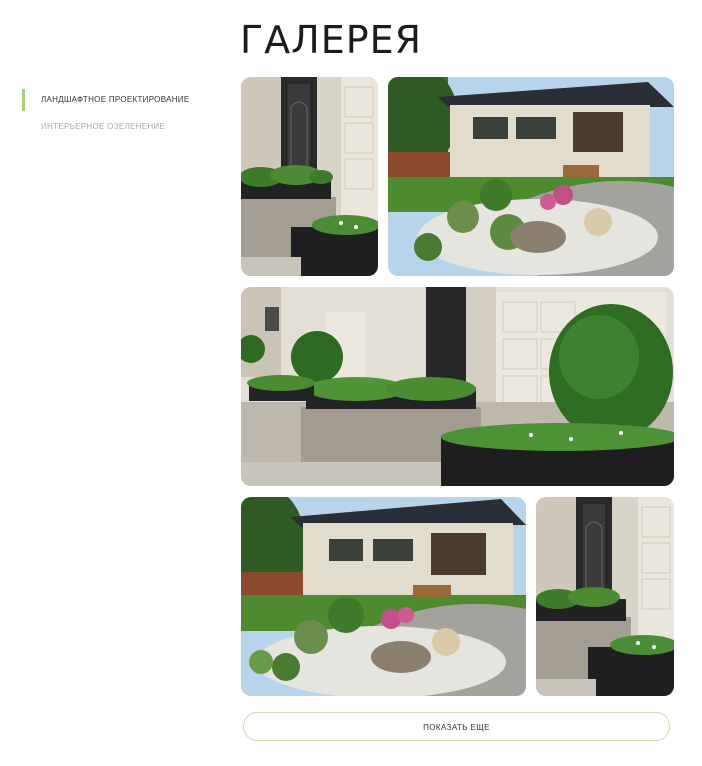 The width and height of the screenshot is (702, 766). Describe the element at coordinates (331, 40) in the screenshot. I see `page-title: ГАЛЕРЕЯ` at that location.